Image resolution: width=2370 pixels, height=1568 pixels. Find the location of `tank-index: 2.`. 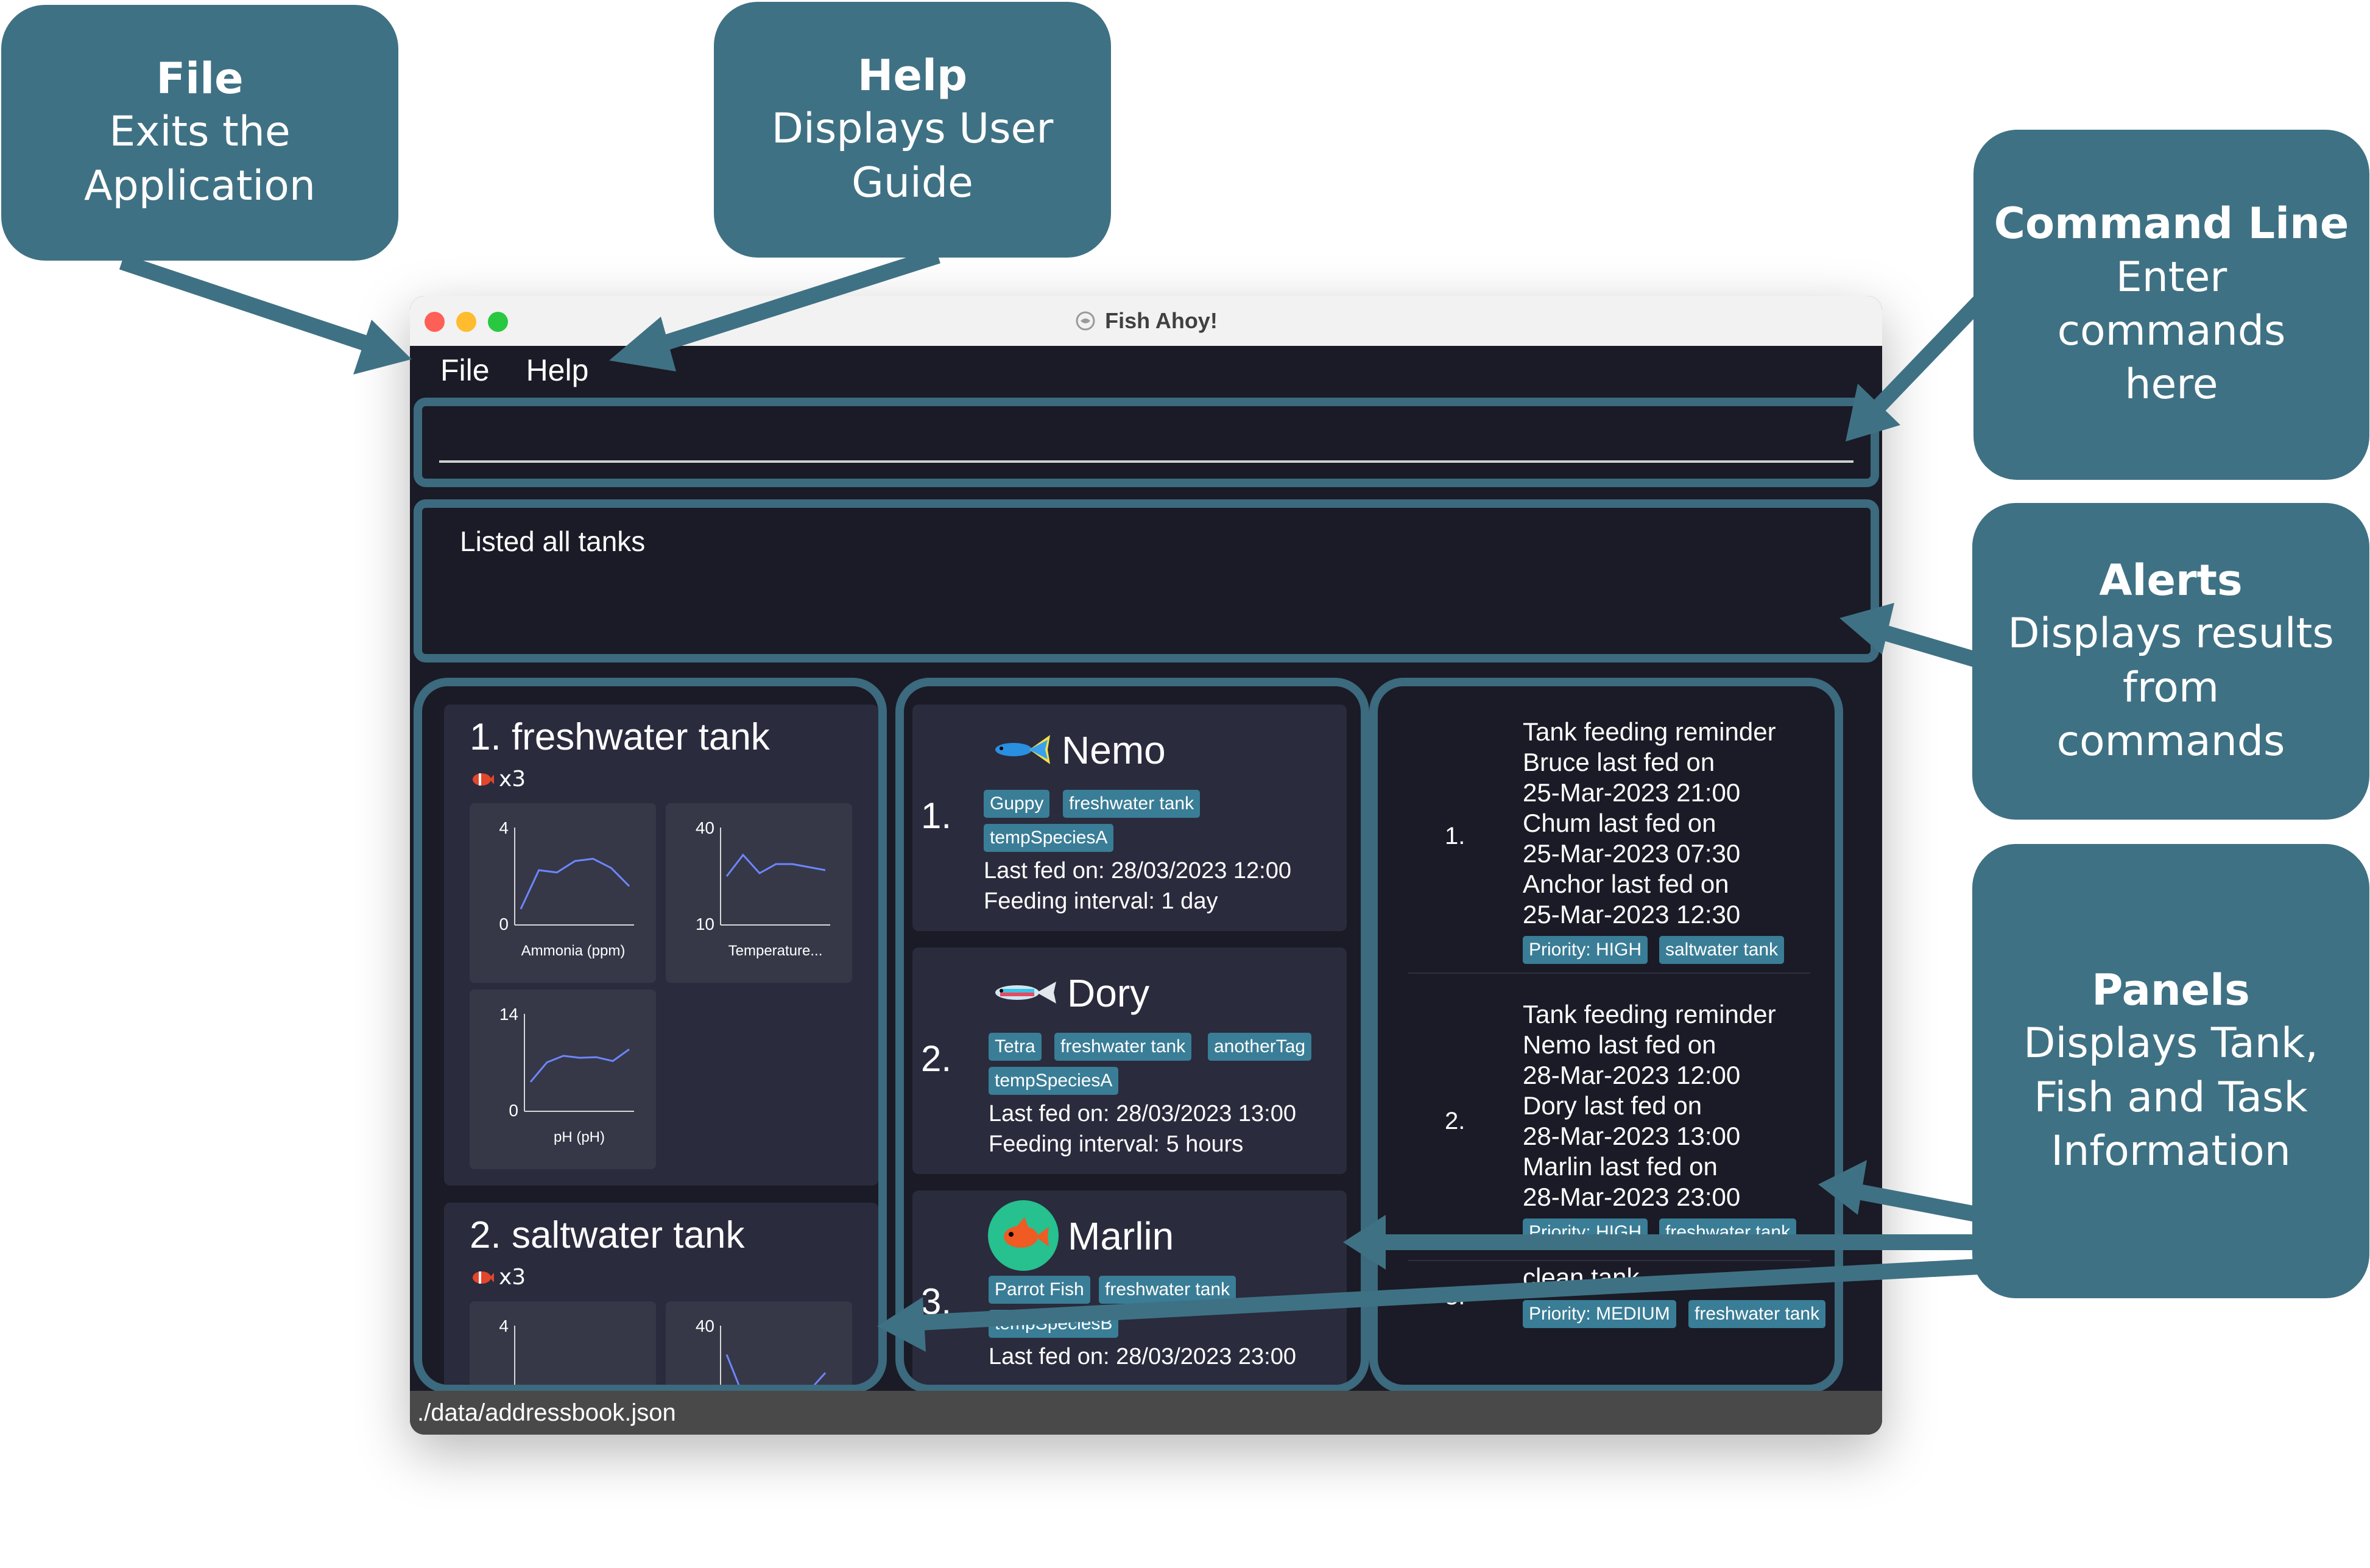

tank-index: 2. is located at coordinates (485, 1235).